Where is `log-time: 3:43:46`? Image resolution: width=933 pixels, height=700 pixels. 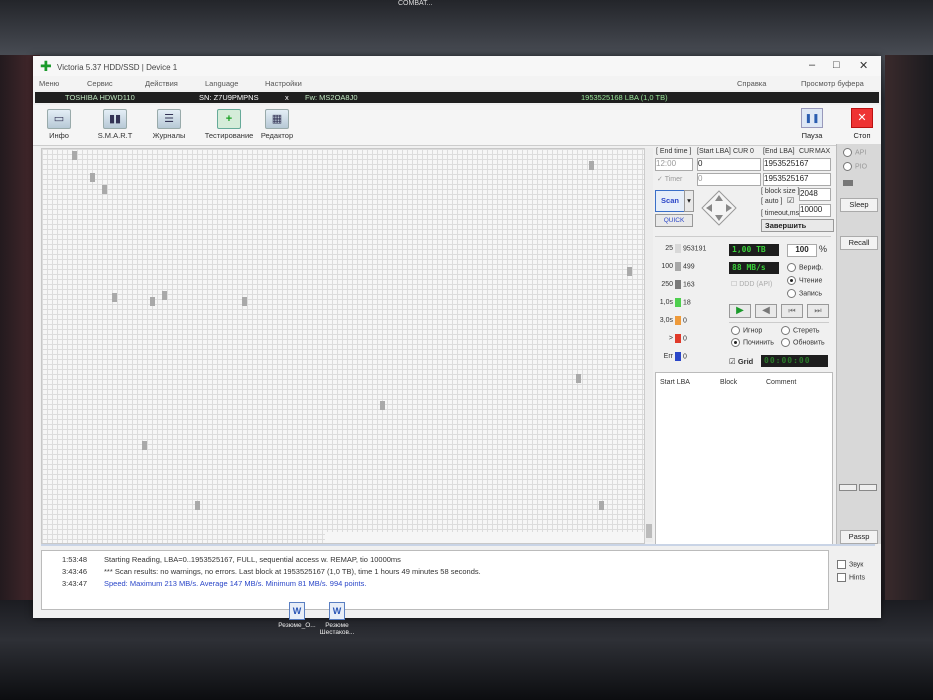
log-time: 3:43:46 is located at coordinates (75, 571).